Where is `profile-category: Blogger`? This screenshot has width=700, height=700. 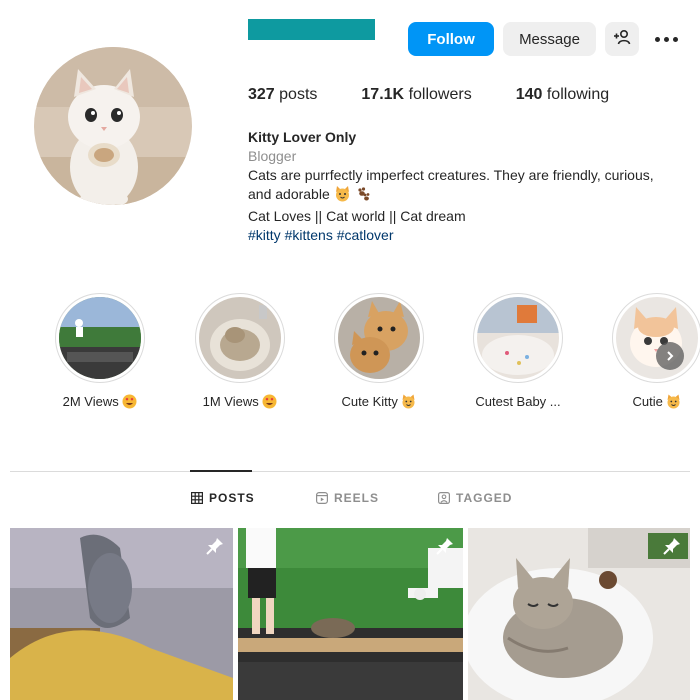 profile-category: Blogger is located at coordinates (272, 156).